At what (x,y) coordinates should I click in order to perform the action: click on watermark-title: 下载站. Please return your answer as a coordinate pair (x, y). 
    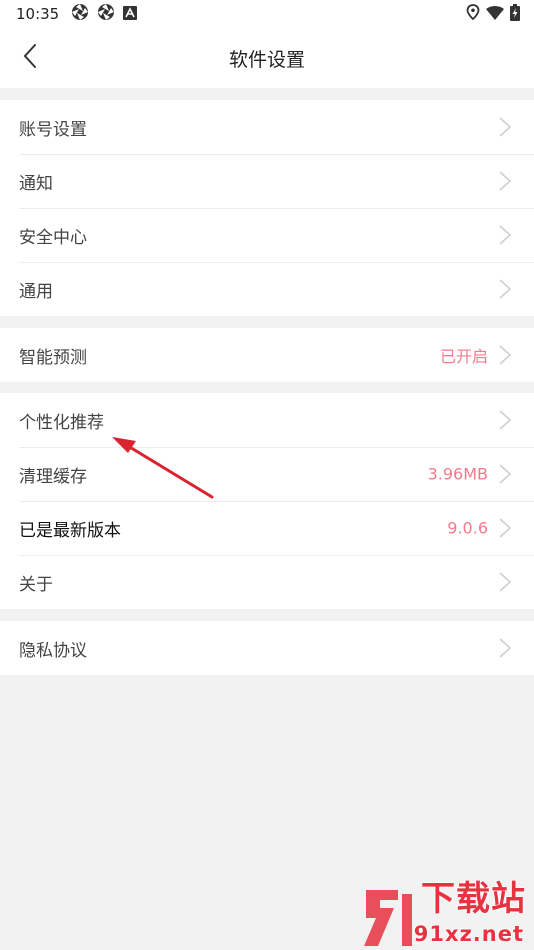
    Looking at the image, I should click on (473, 899).